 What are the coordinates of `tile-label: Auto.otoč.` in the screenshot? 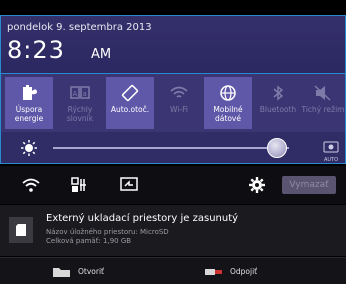 It's located at (130, 109).